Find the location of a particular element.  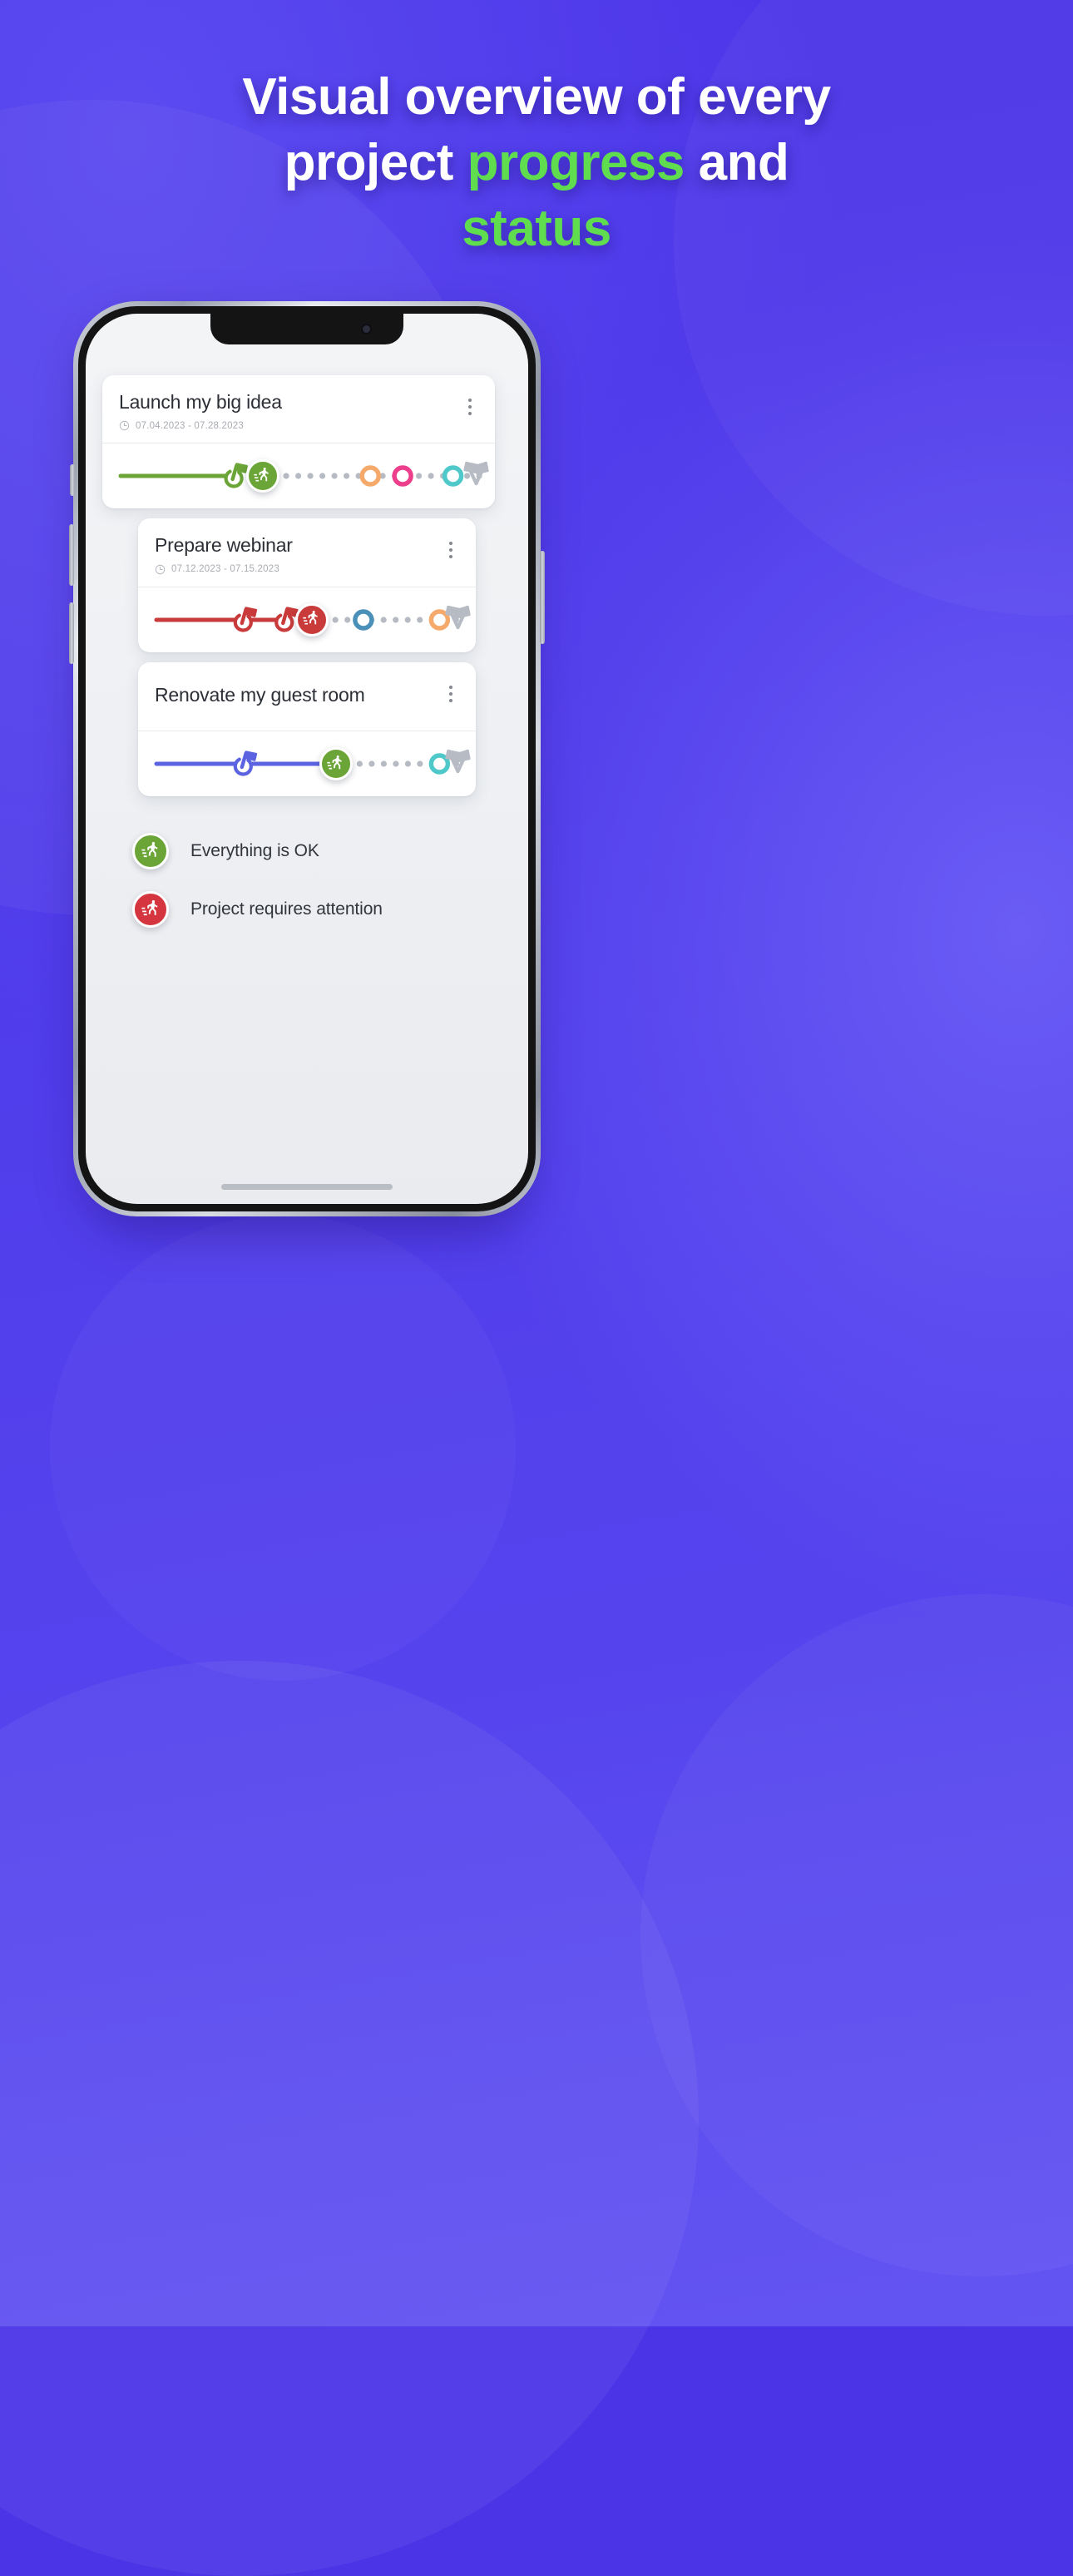

project-title: Prepare webinar is located at coordinates (224, 546).